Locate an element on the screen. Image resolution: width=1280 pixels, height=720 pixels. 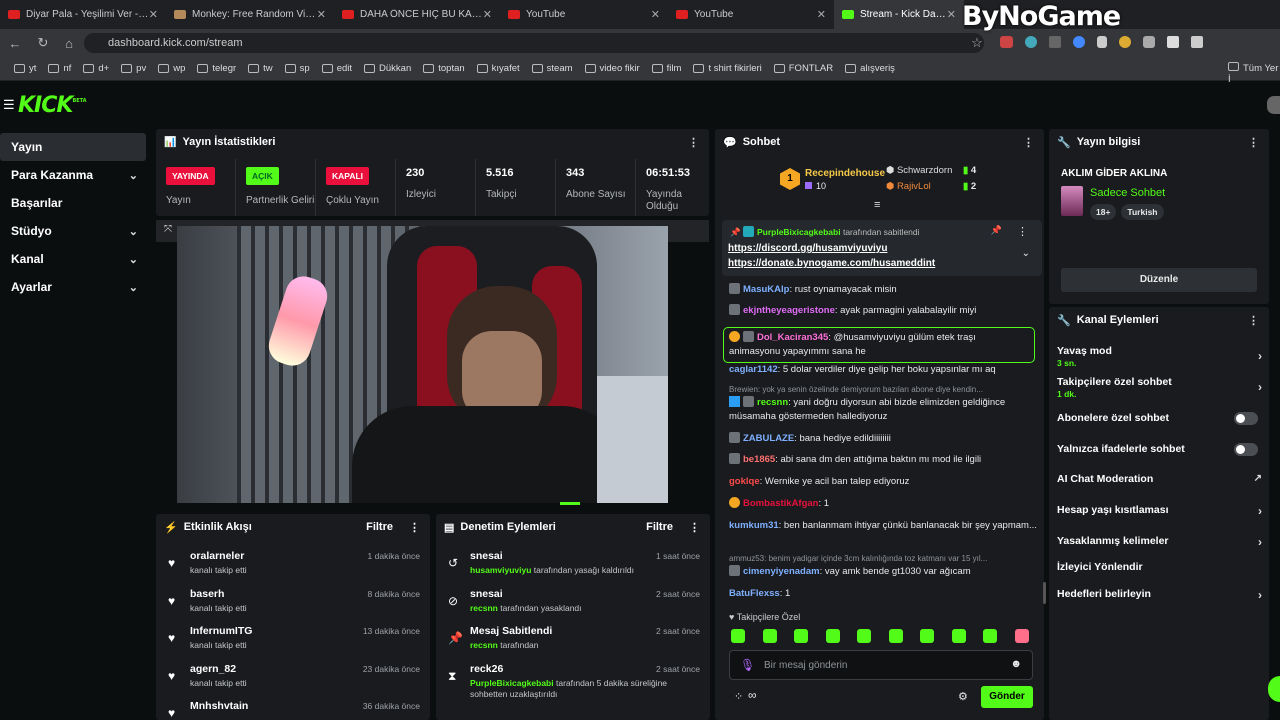
bookmark-item: d+ is located at coordinates (96, 68).